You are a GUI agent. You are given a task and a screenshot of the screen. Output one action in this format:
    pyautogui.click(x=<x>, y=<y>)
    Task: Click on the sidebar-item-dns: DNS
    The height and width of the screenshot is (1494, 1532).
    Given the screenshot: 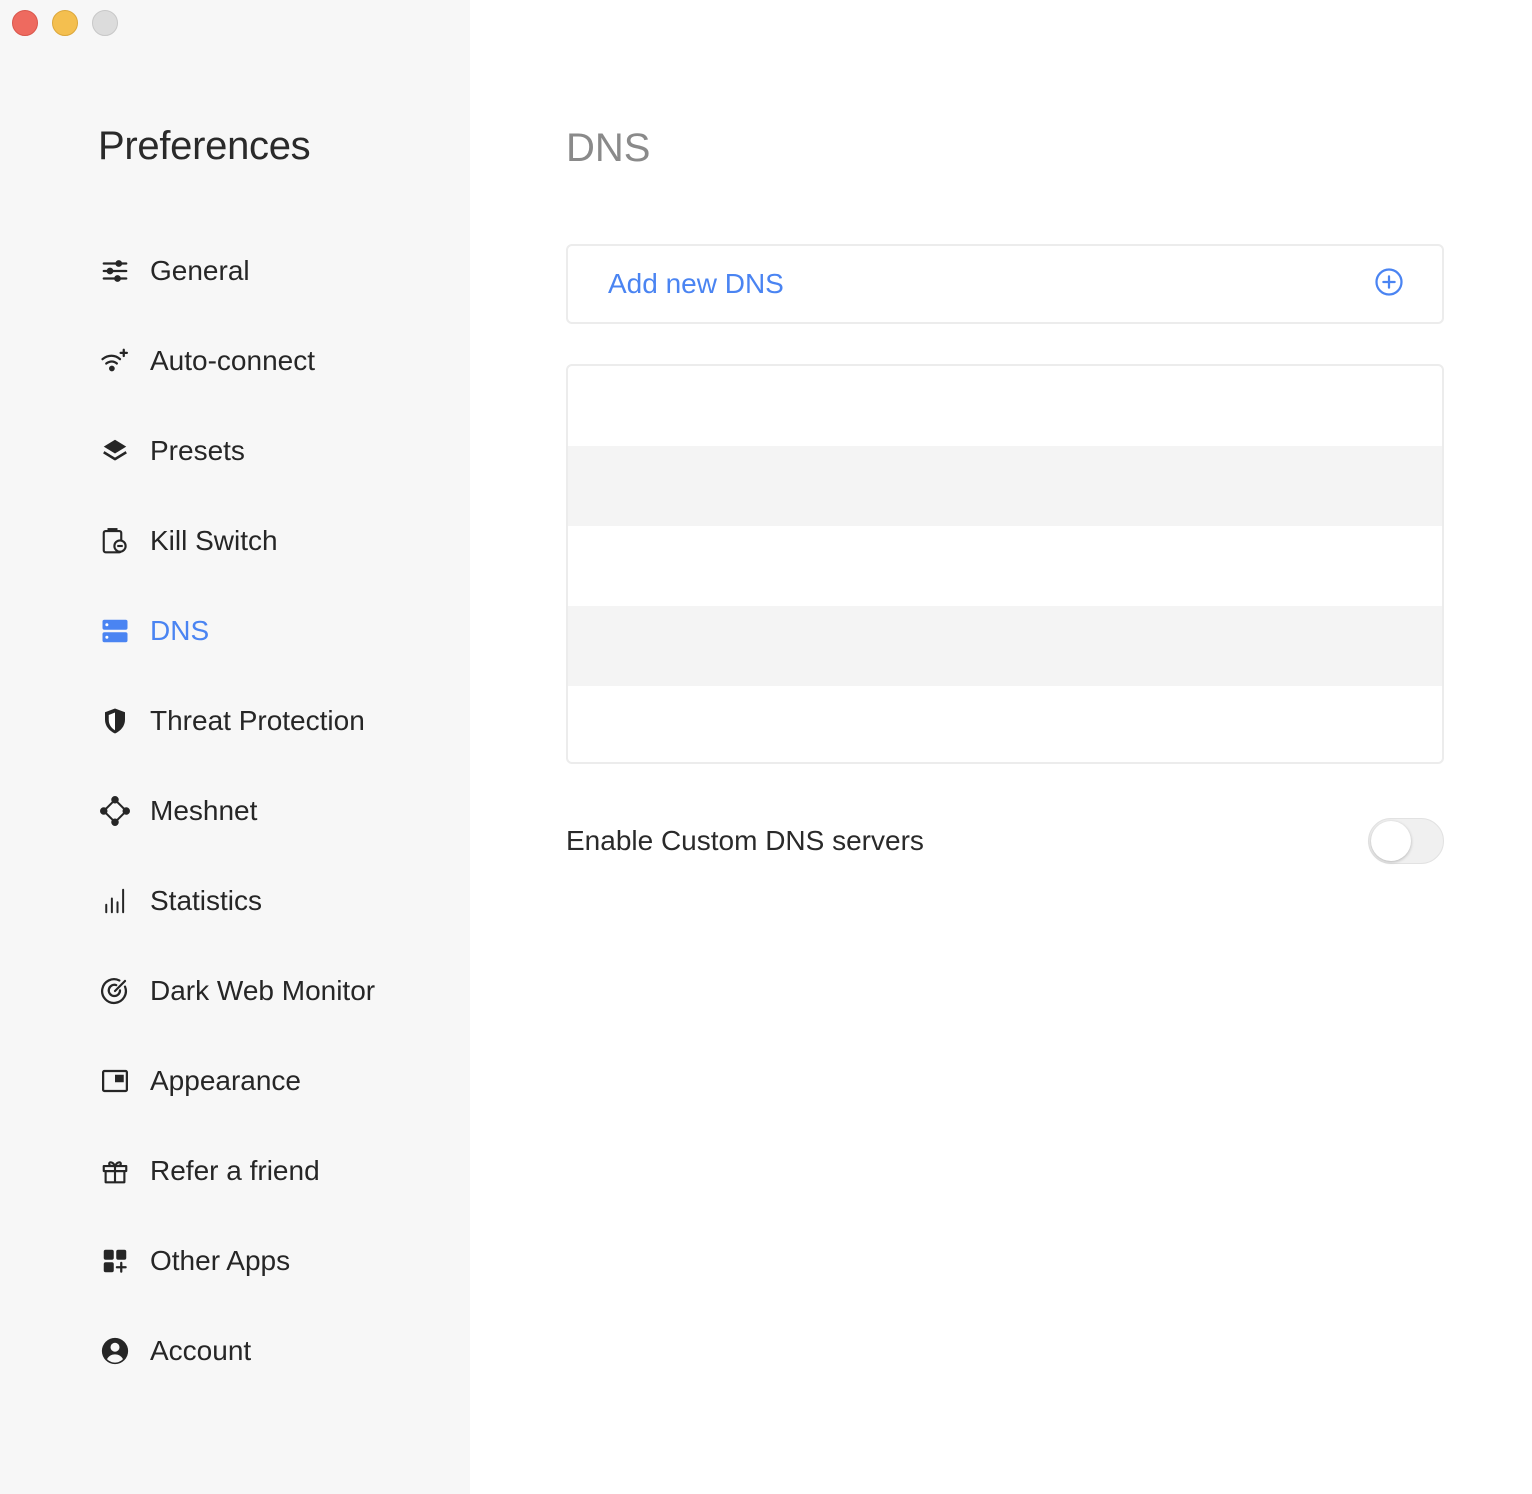 What is the action you would take?
    pyautogui.click(x=278, y=631)
    